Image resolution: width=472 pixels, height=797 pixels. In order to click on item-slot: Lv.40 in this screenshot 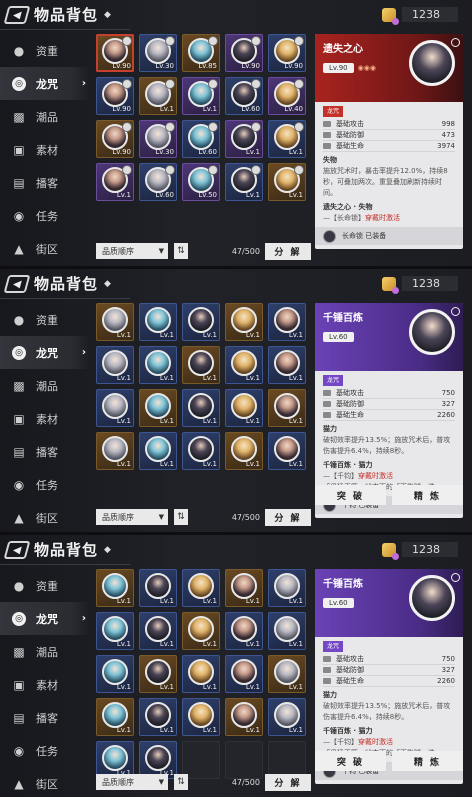, I will do `click(287, 96)`.